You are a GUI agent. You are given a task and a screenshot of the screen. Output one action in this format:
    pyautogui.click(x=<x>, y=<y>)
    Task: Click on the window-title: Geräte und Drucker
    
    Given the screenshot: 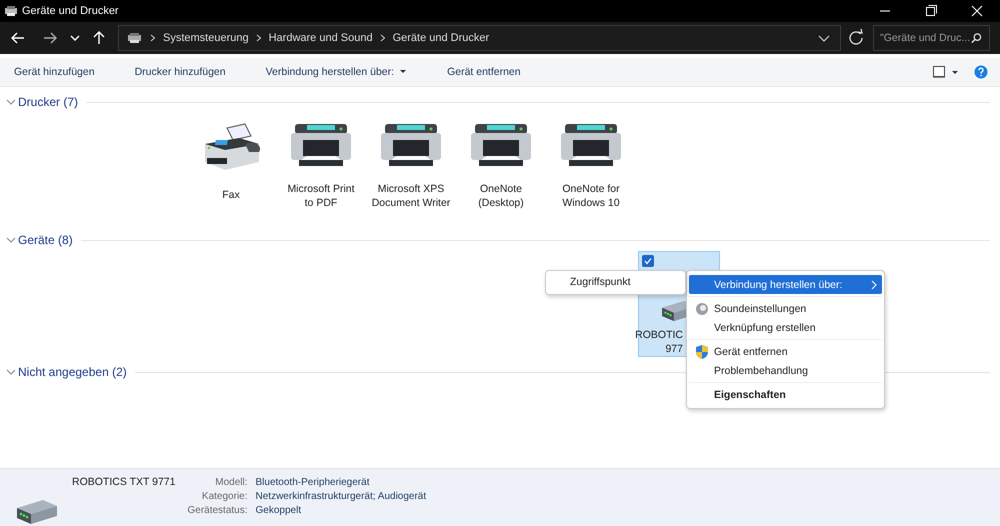 What is the action you would take?
    pyautogui.click(x=70, y=11)
    